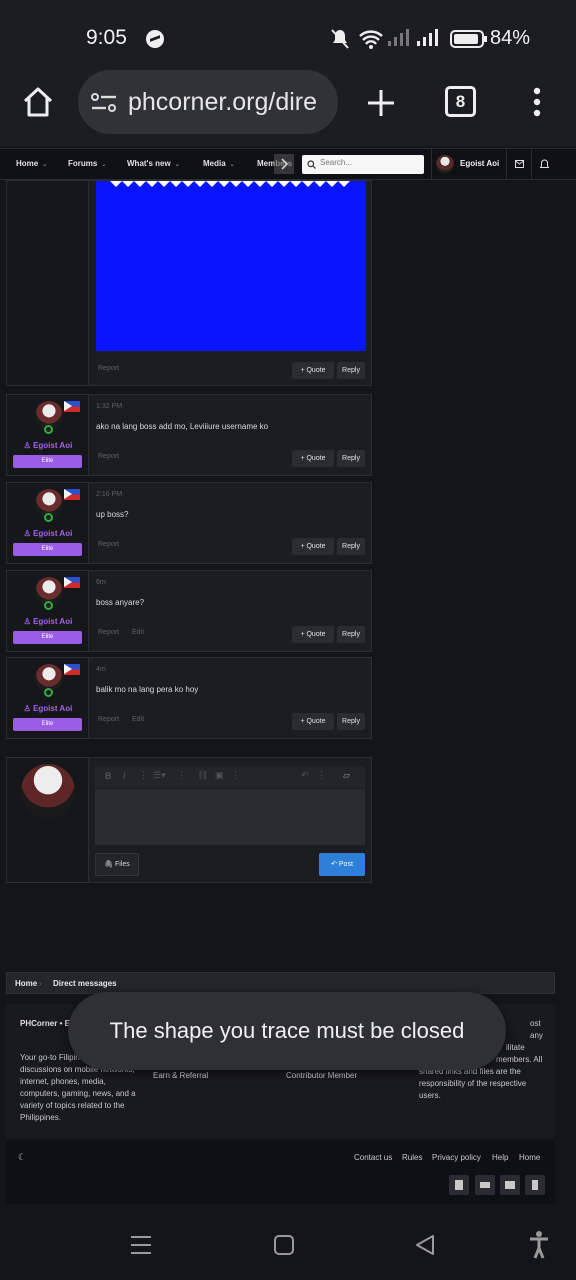  What do you see at coordinates (445, 164) in the screenshot?
I see `avatar` at bounding box center [445, 164].